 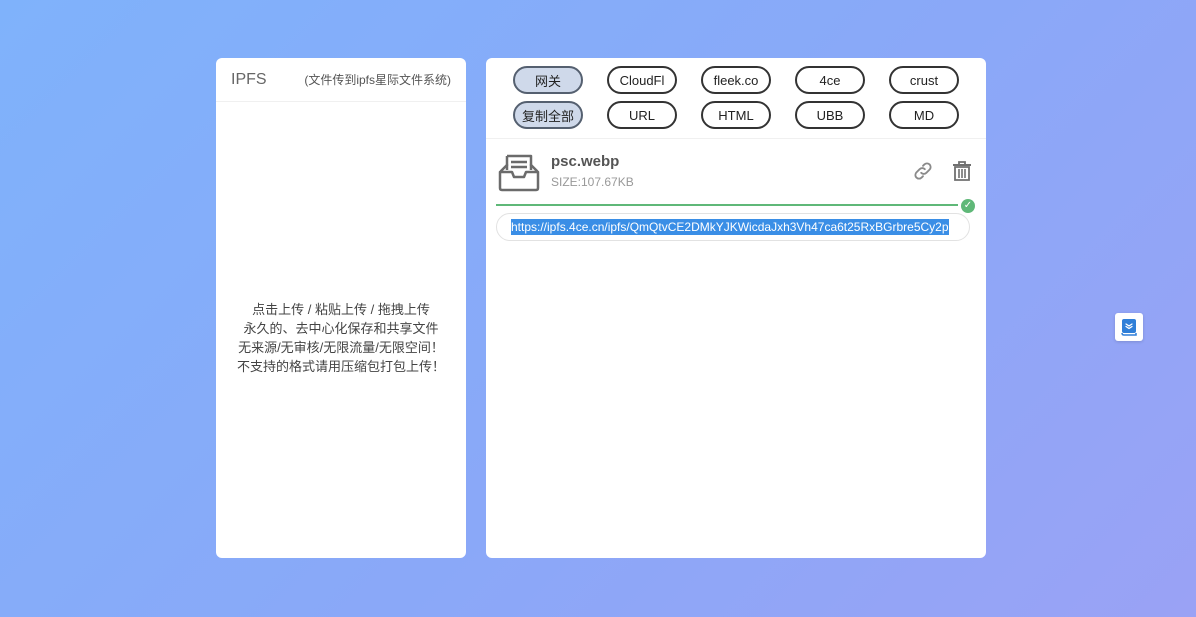 I want to click on drop-line: 永久的、去中心化保存和共享文件, so click(x=341, y=328).